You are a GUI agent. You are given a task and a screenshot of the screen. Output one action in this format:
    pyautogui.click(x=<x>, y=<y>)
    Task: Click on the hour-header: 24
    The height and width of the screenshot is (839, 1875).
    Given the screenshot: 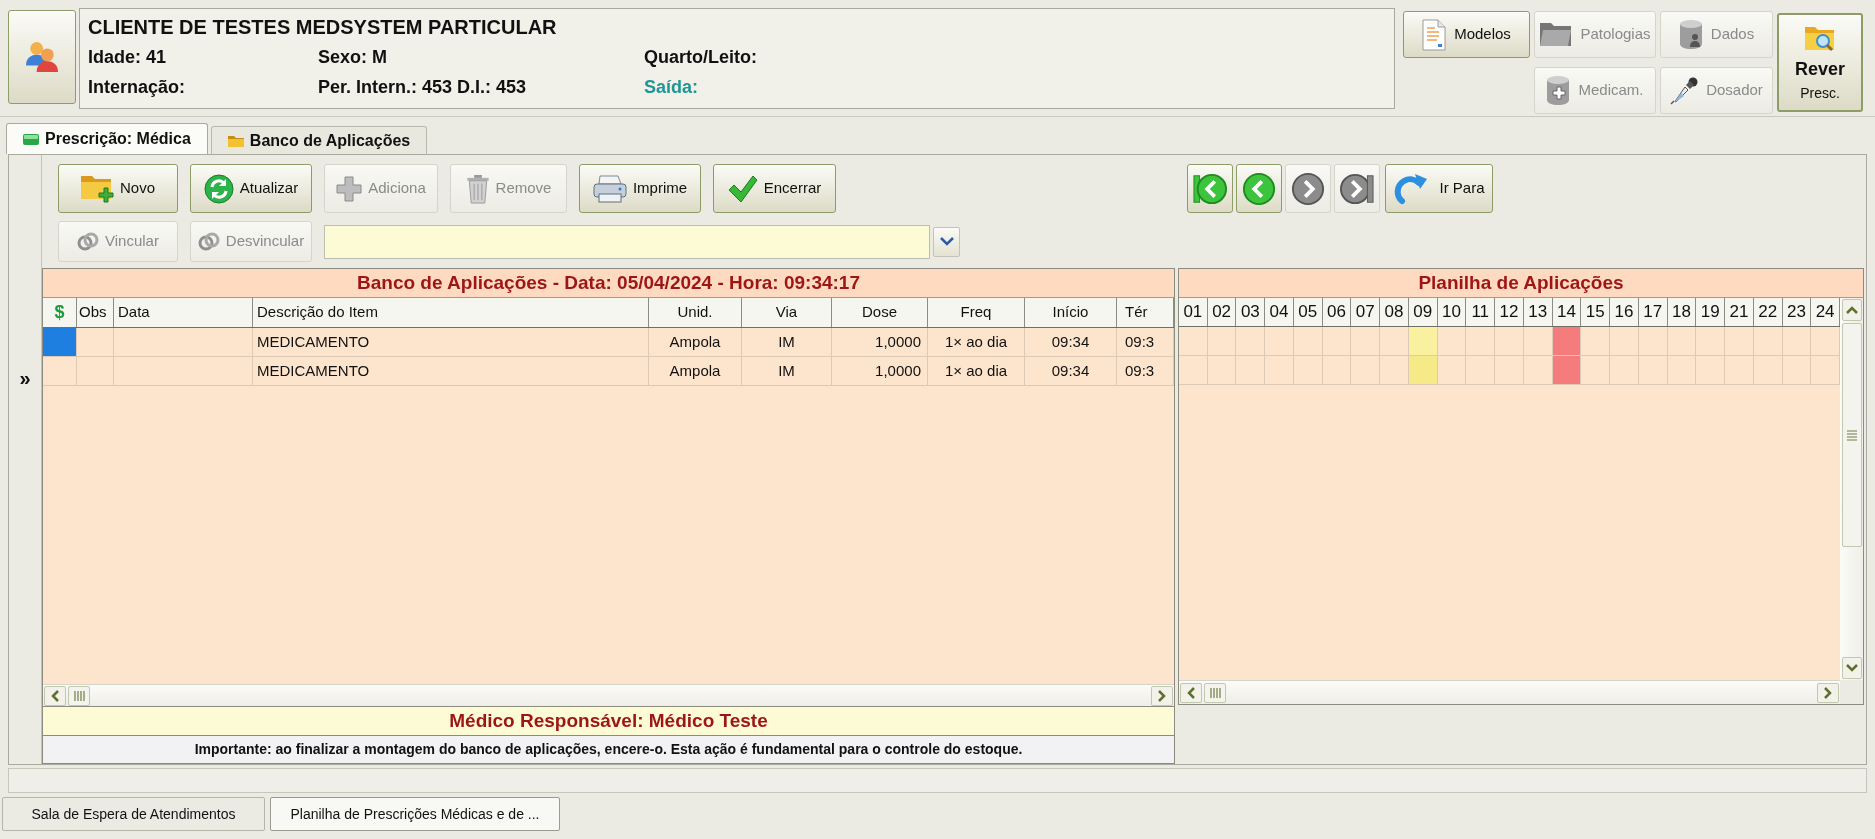 What is the action you would take?
    pyautogui.click(x=1825, y=312)
    